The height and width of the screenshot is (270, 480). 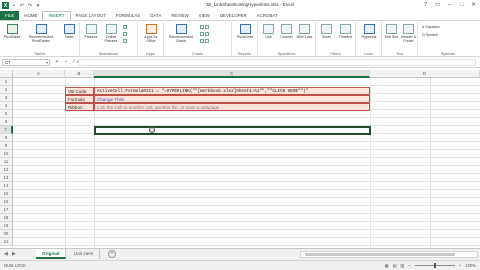 I want to click on table-button: Table, so click(x=69, y=31).